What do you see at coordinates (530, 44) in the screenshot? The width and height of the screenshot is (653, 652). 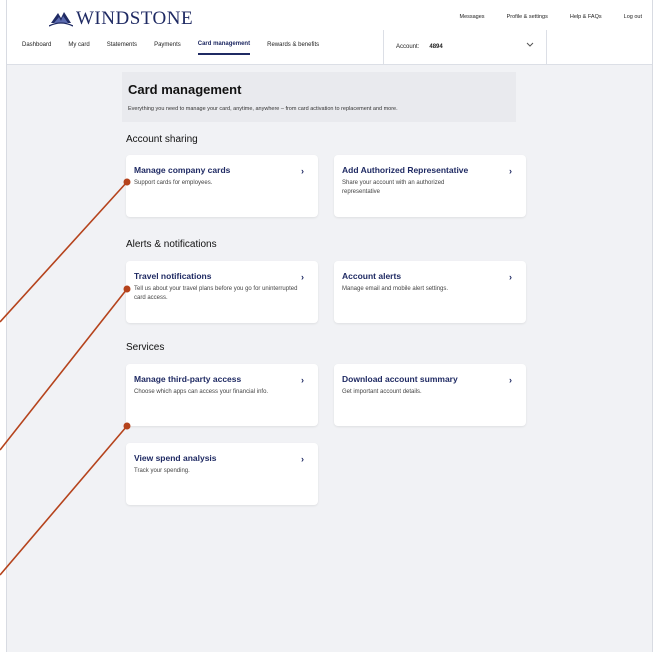 I see `chevron-down-icon` at bounding box center [530, 44].